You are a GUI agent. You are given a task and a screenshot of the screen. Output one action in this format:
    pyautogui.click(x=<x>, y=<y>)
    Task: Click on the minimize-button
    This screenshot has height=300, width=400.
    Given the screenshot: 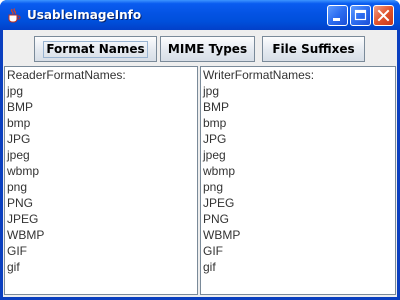 What is the action you would take?
    pyautogui.click(x=337, y=15)
    